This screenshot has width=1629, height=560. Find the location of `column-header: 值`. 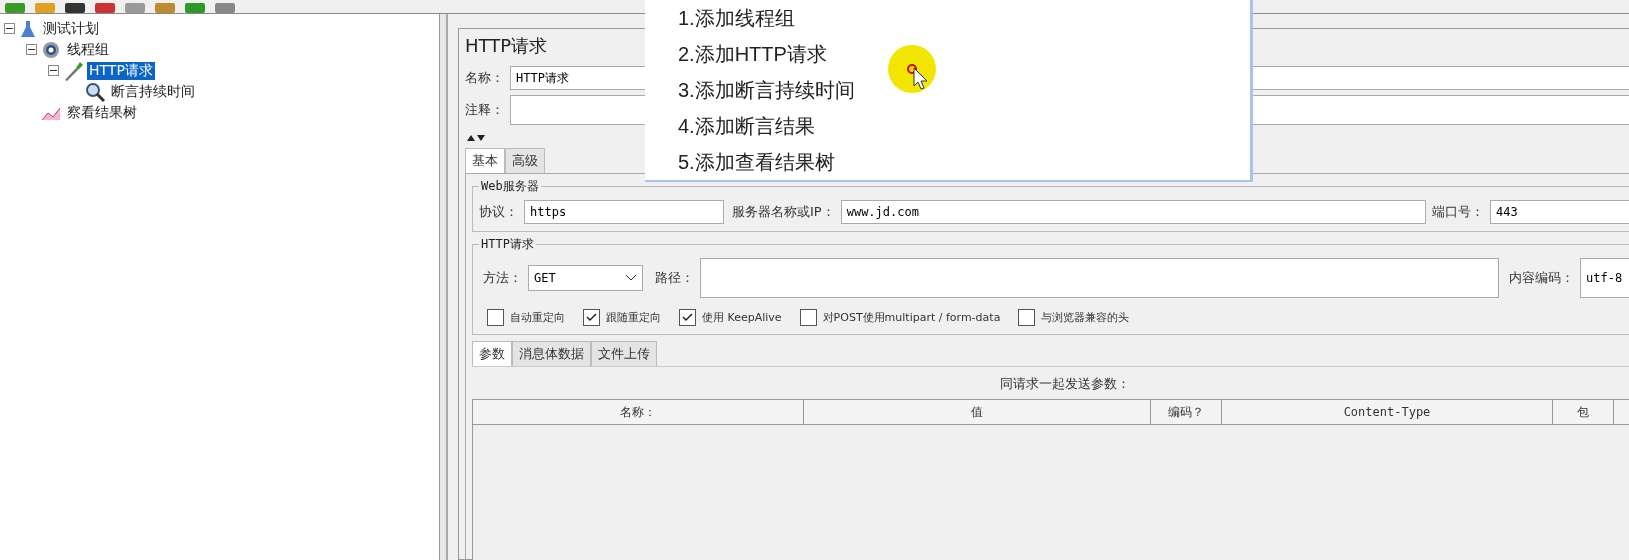

column-header: 值 is located at coordinates (977, 412).